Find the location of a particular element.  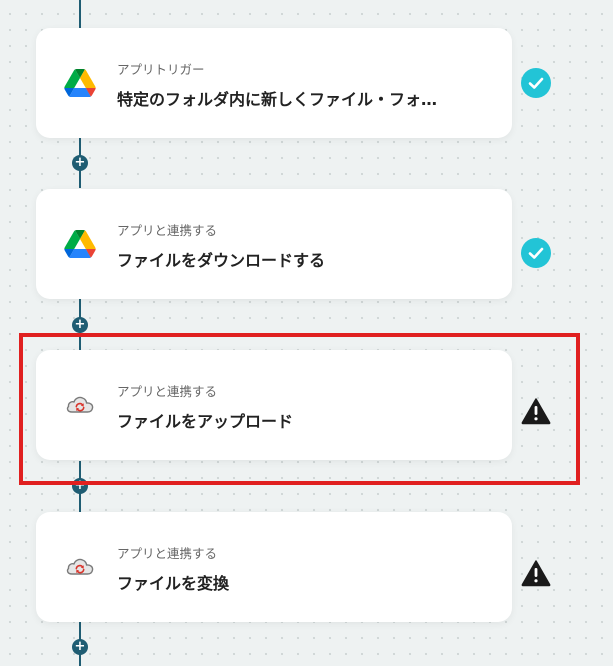

flow-step-card: アプリと連携する ファイルをアップロード is located at coordinates (274, 405).